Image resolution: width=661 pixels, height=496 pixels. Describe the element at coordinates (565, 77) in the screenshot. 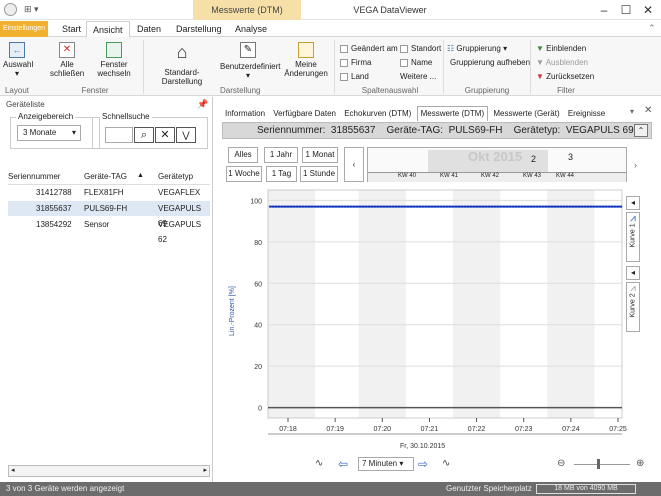

I see `zuruecksetzen-button: ▼ Zurücksetzen` at that location.